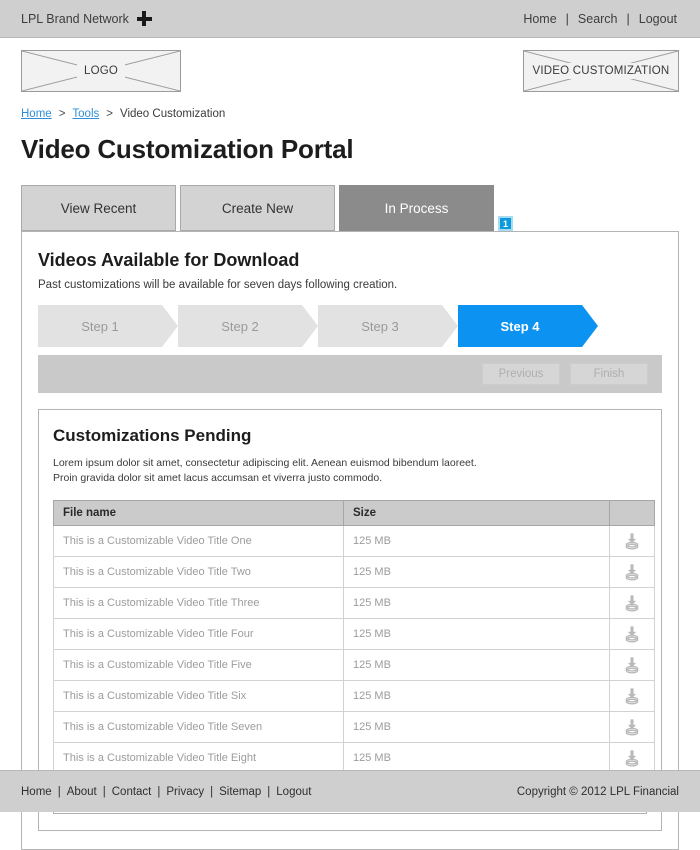 This screenshot has width=700, height=850. What do you see at coordinates (240, 326) in the screenshot?
I see `step-label: Step 2` at bounding box center [240, 326].